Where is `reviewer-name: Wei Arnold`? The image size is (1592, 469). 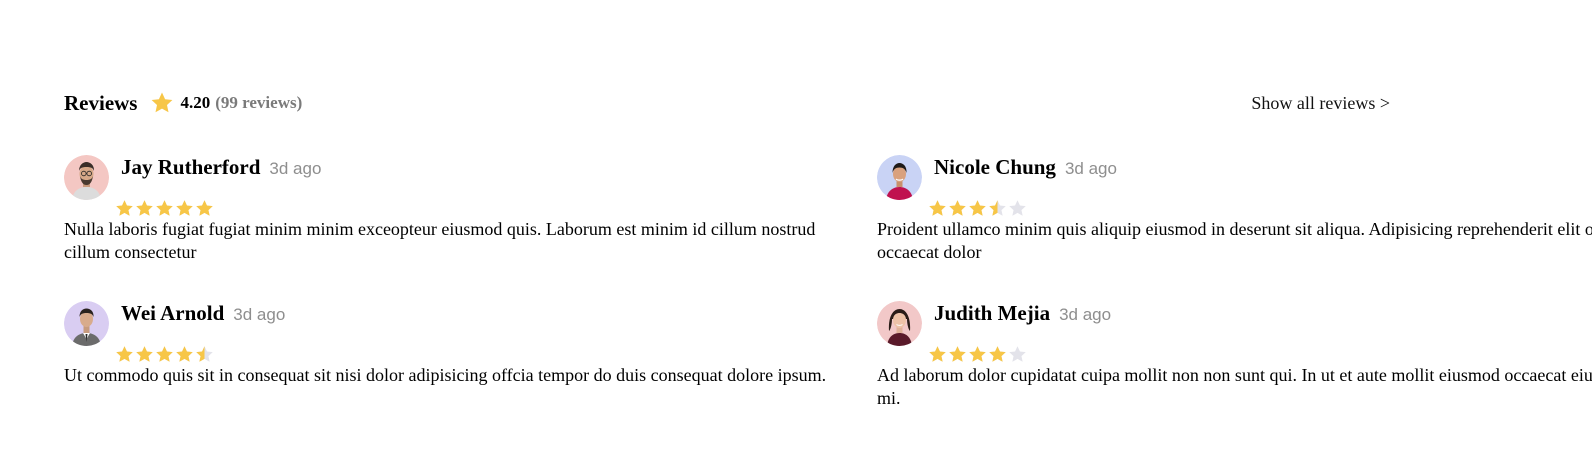 reviewer-name: Wei Arnold is located at coordinates (173, 313).